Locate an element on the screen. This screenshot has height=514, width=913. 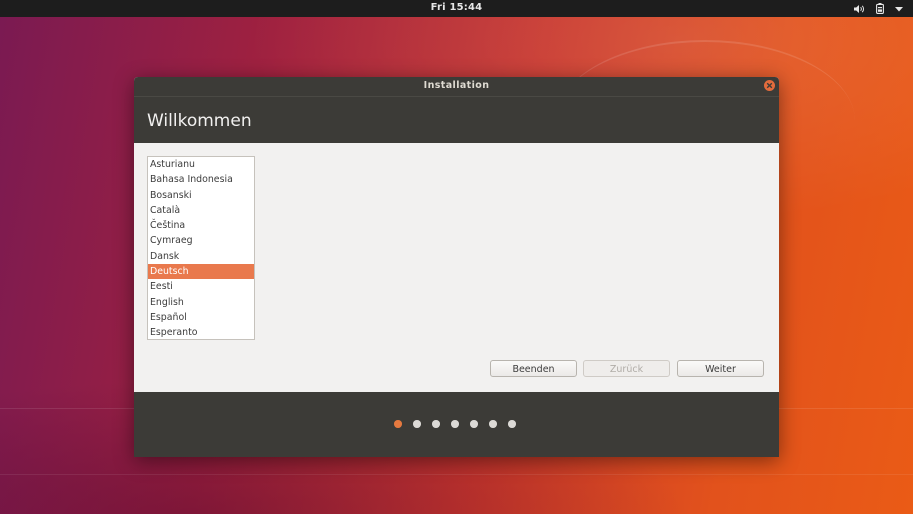
language-item: Bahasa Indonesia is located at coordinates (201, 179).